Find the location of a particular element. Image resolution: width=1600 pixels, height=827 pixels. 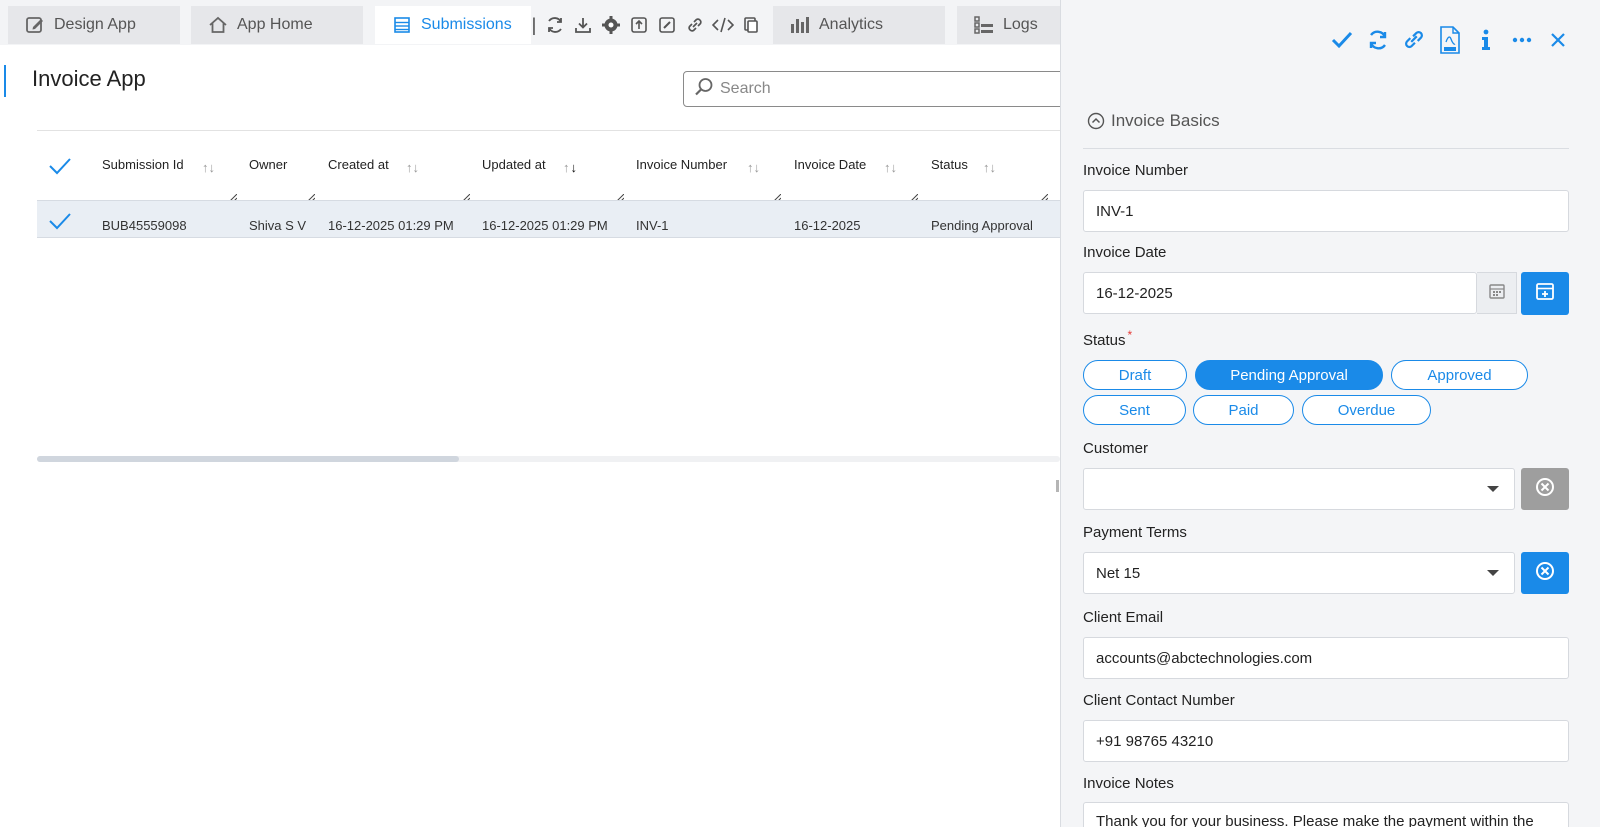

status-option-pending-approval: Pending Approval is located at coordinates (1289, 375).